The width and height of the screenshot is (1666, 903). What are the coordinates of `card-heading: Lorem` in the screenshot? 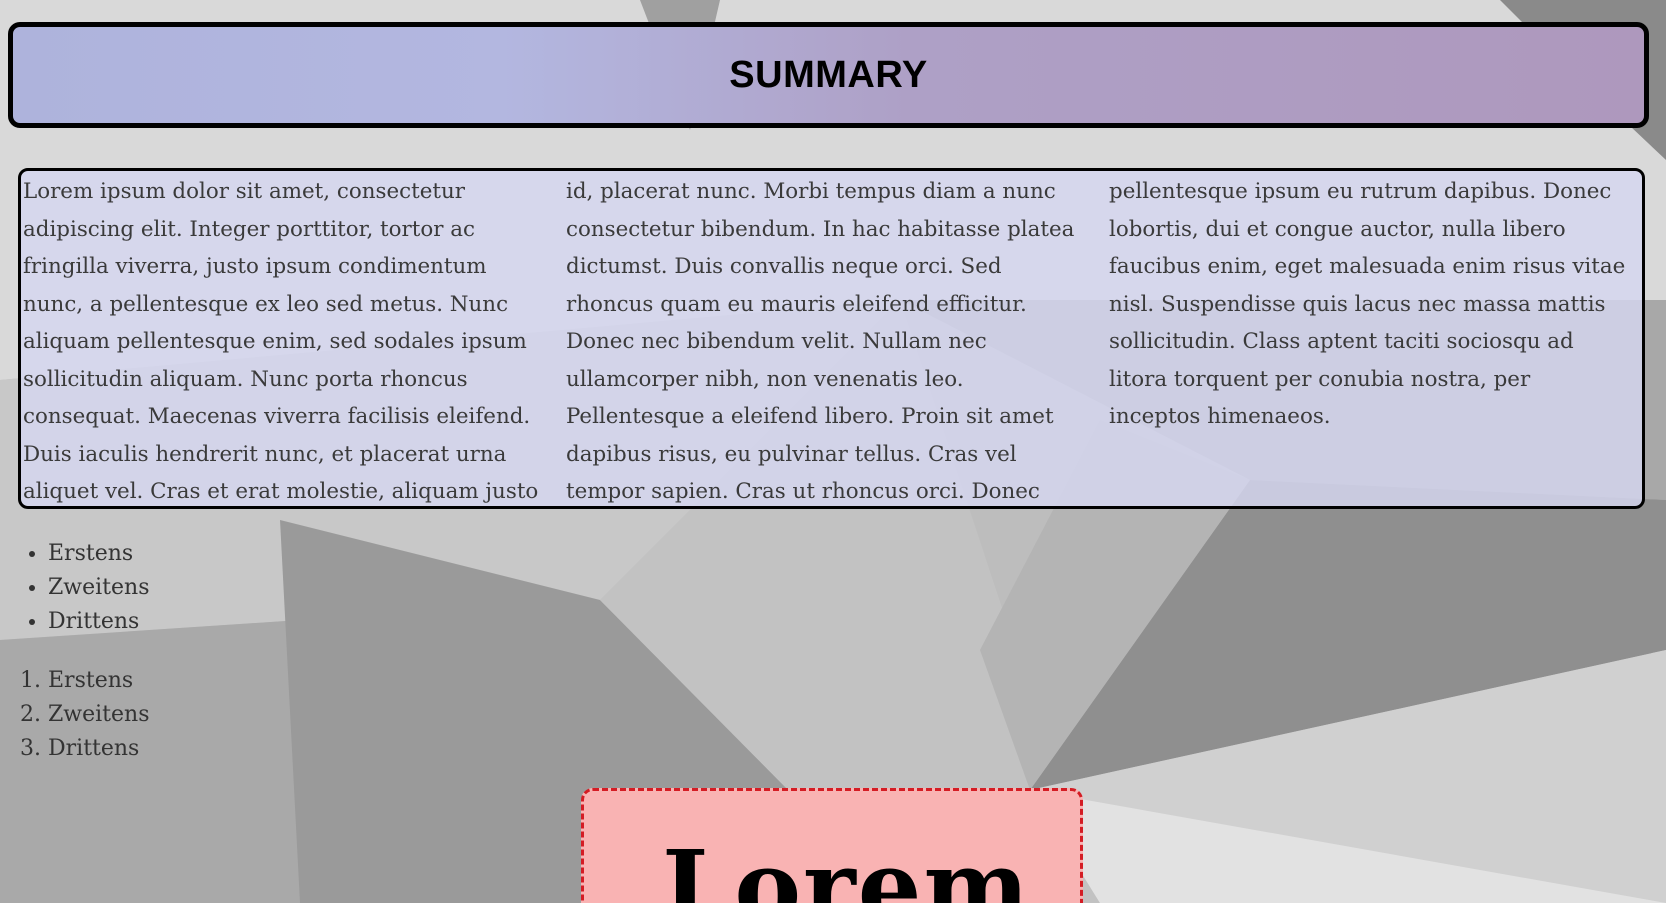 It's located at (847, 865).